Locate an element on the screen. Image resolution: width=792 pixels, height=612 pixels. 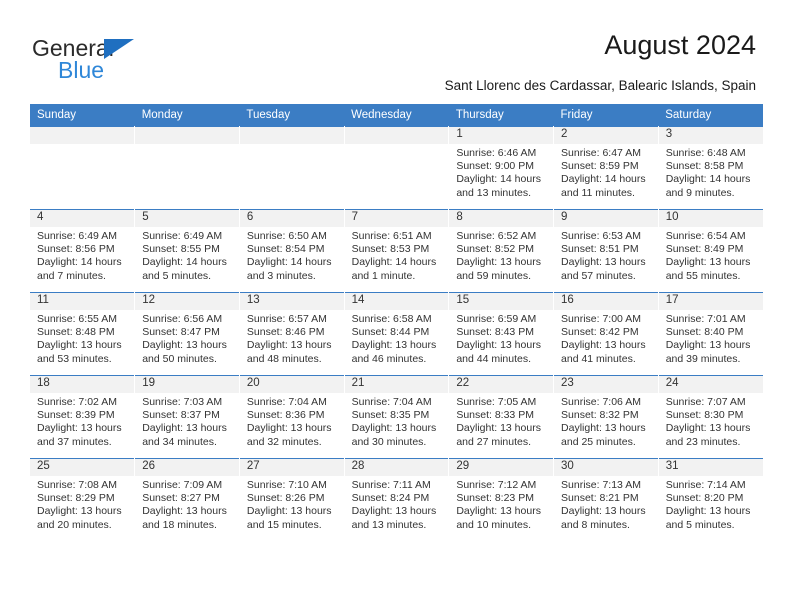
sunrise-text: Sunrise: 6:47 AM is located at coordinates (601, 153).